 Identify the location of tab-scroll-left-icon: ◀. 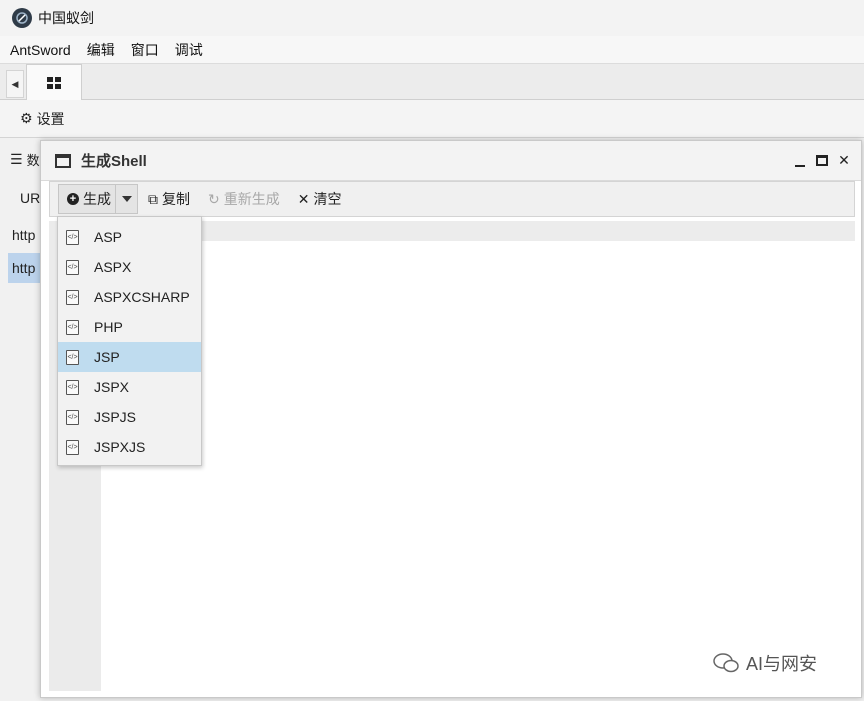
(15, 84).